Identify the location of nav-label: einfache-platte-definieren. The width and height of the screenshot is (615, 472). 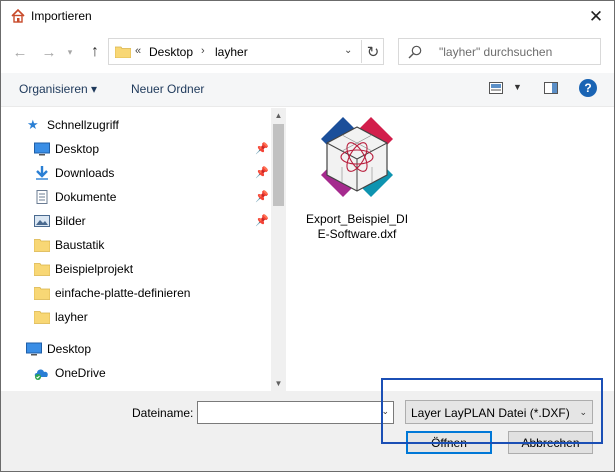
(123, 293).